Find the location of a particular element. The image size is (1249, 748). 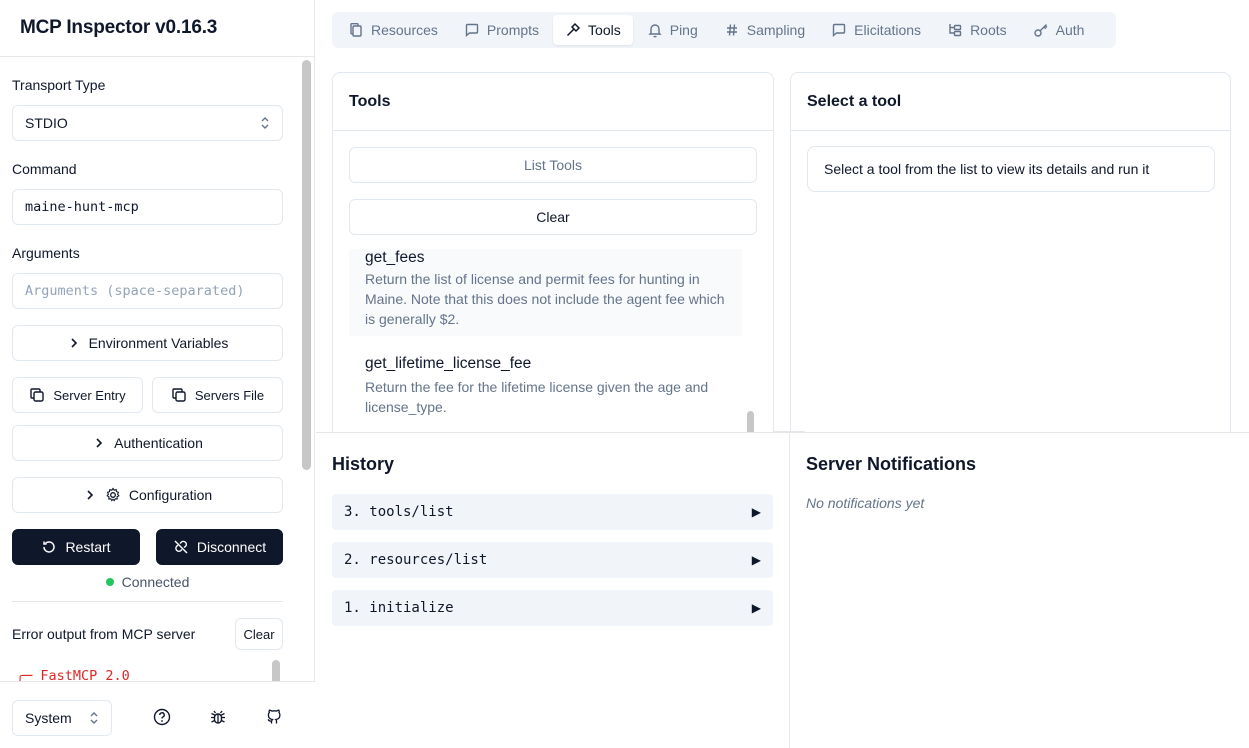

hammer-icon is located at coordinates (574, 29).